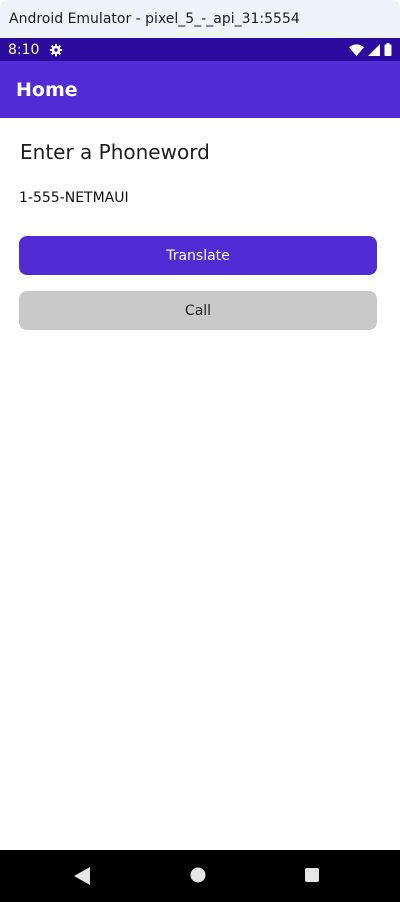  I want to click on navigation-bar, so click(200, 876).